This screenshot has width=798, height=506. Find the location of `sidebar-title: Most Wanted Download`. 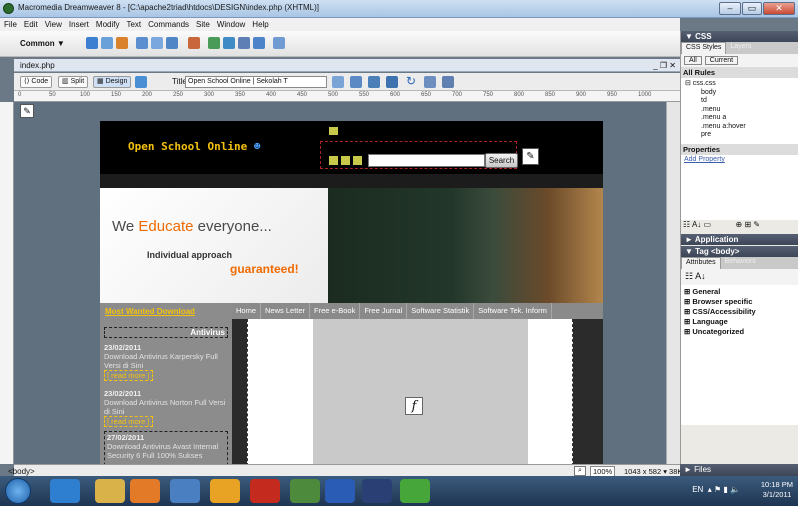

sidebar-title: Most Wanted Download is located at coordinates (150, 311).